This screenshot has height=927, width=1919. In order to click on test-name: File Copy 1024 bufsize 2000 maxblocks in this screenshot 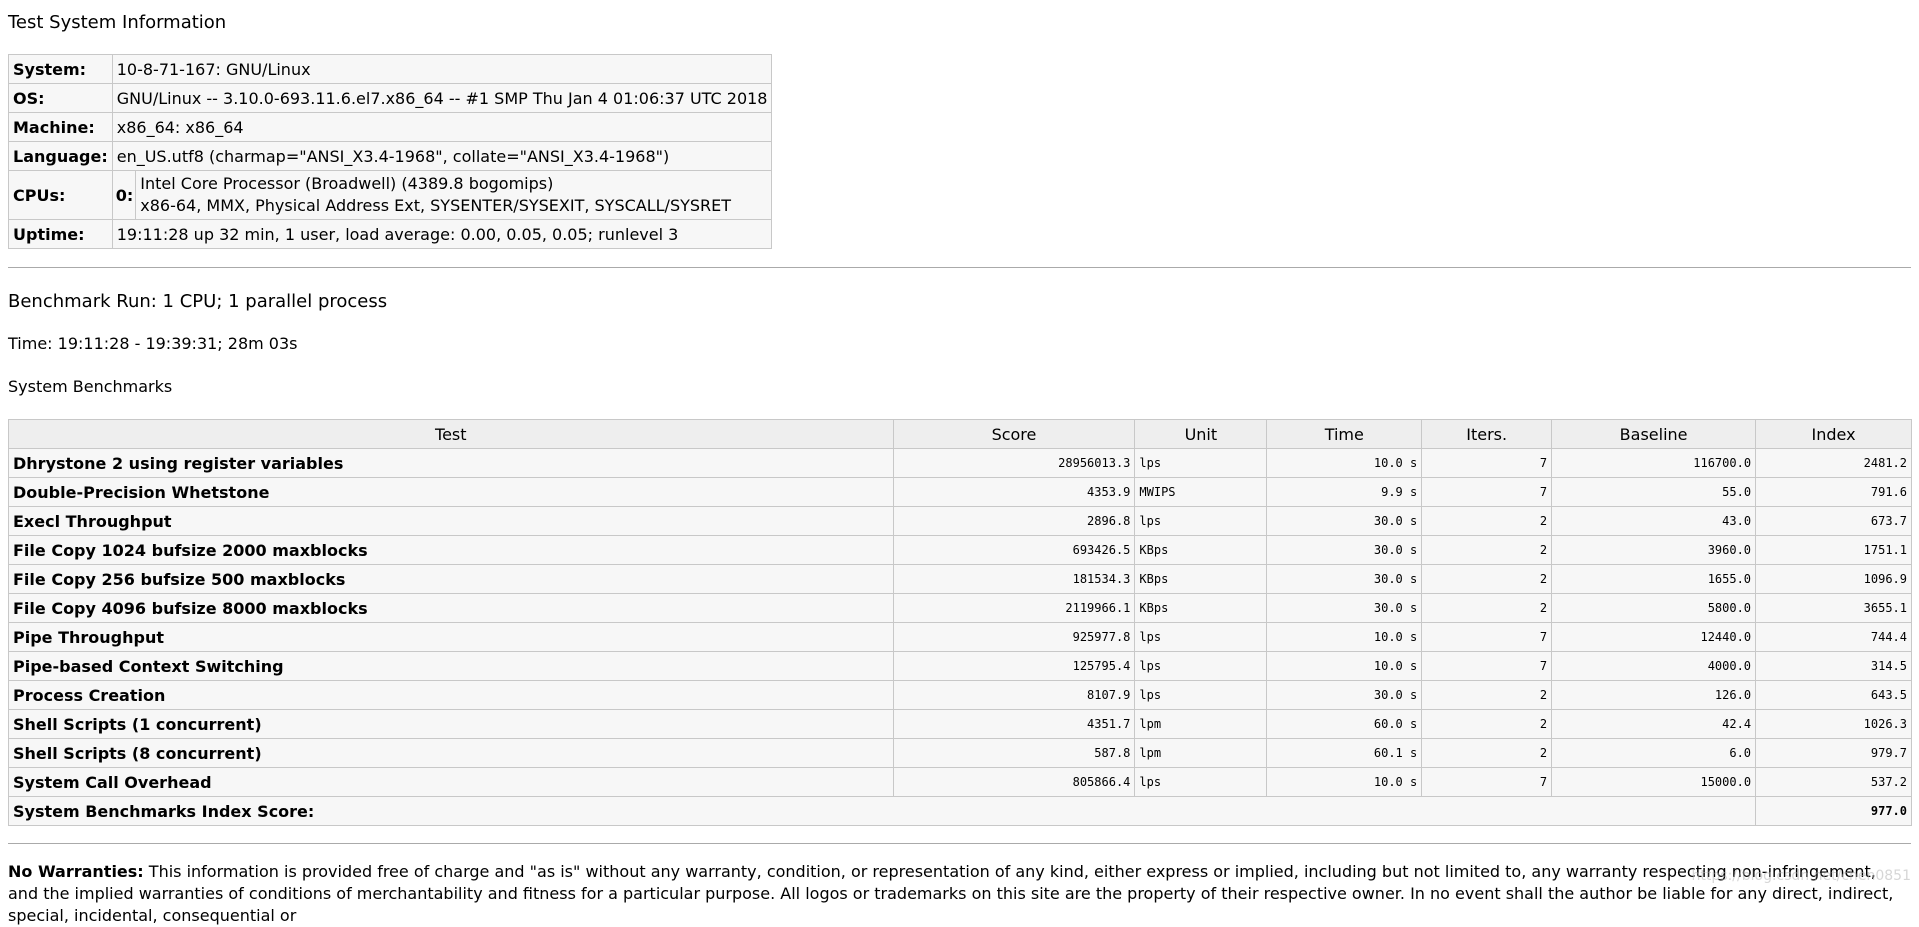, I will do `click(451, 550)`.